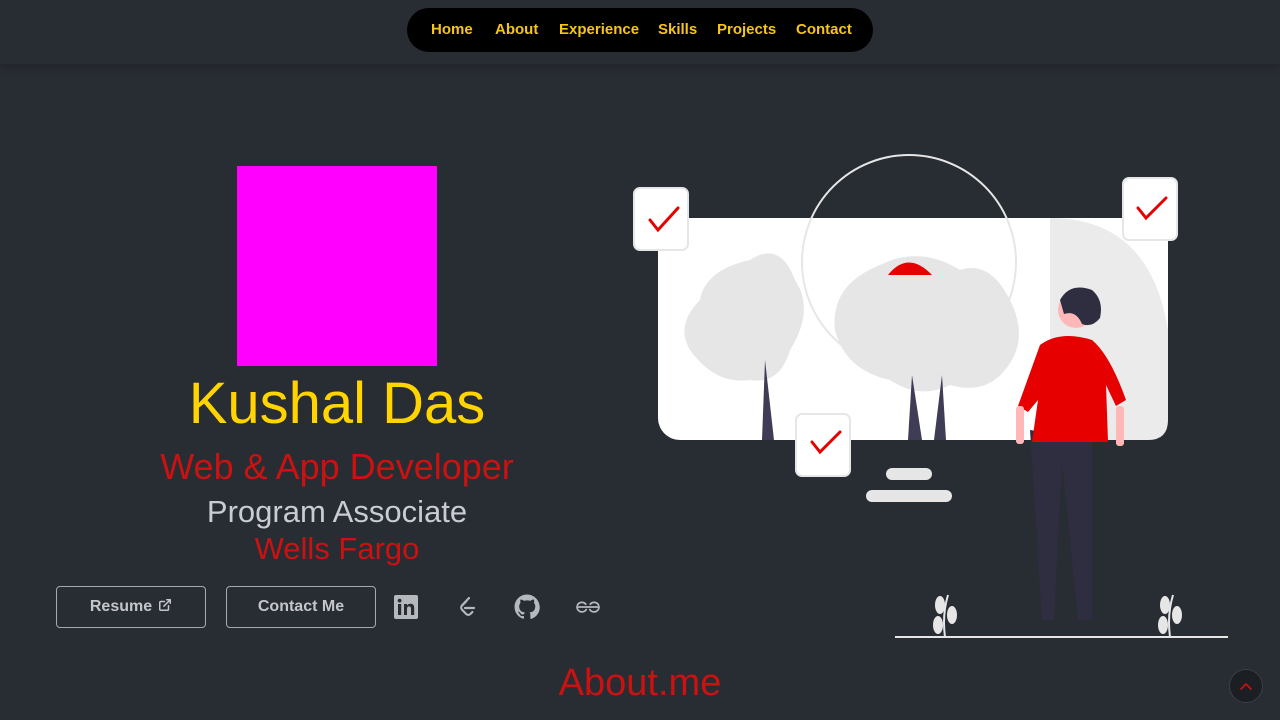 The height and width of the screenshot is (720, 1280). Describe the element at coordinates (337, 403) in the screenshot. I see `hero-name: Kushal Das` at that location.